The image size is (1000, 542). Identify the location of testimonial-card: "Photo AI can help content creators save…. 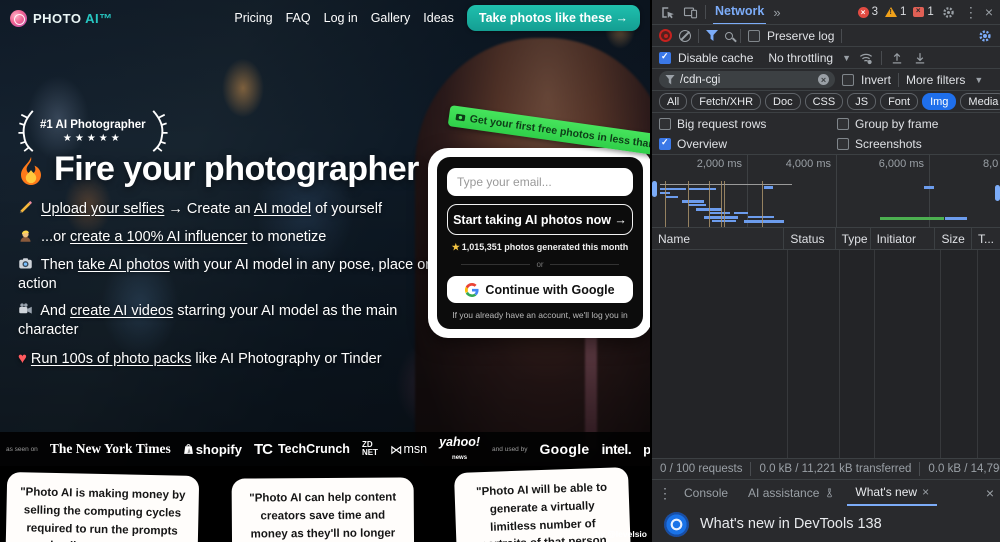
(323, 509).